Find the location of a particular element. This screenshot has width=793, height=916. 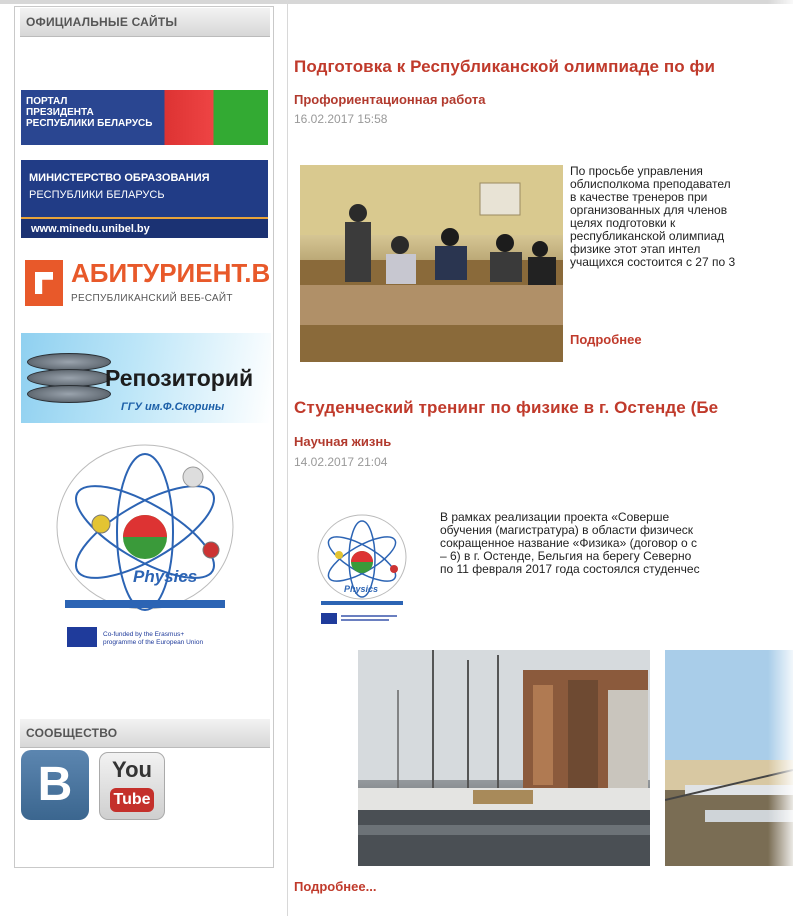

abiturient-banner: АБИТУРИЕНТ.BY РЕСПУБЛИКАНСКИЙ ВЕБ-САЙТ is located at coordinates (147, 283).